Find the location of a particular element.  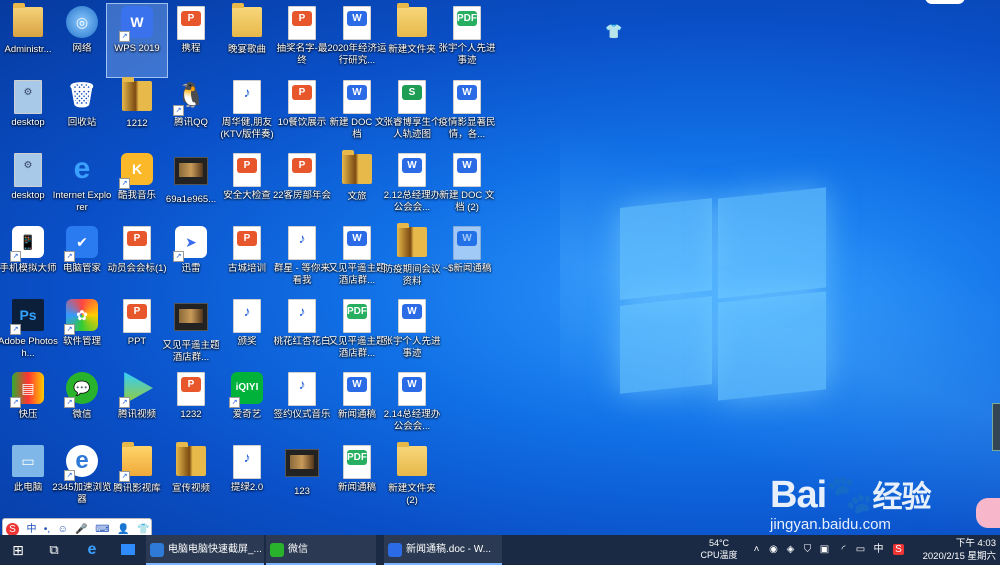

clock: 下午 4:03 2020/2/15 星期六 is located at coordinates (954, 550).